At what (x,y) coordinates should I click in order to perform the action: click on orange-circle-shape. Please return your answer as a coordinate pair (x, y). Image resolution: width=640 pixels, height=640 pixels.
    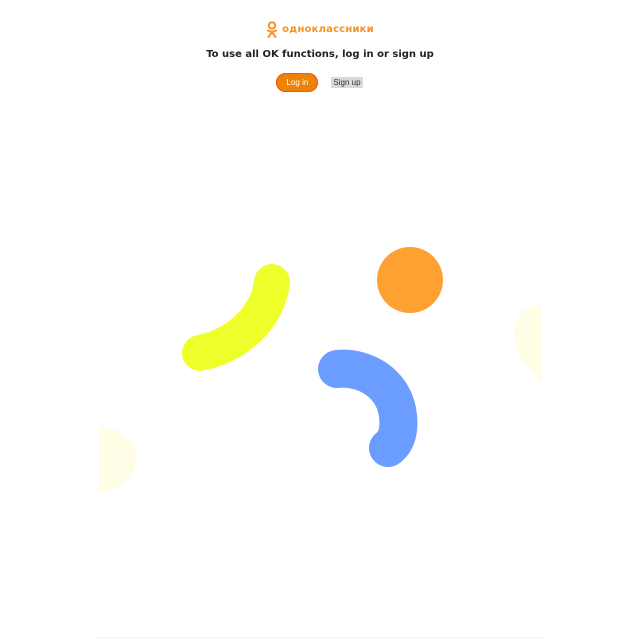
    Looking at the image, I should click on (410, 280).